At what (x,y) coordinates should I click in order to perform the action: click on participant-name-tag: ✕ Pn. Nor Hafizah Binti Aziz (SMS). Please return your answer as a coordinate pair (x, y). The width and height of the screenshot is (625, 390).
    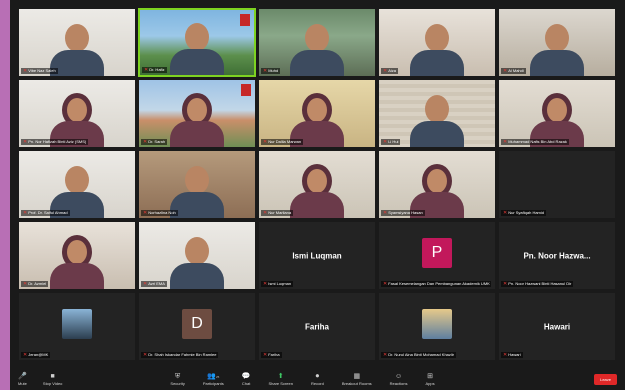
    Looking at the image, I should click on (55, 142).